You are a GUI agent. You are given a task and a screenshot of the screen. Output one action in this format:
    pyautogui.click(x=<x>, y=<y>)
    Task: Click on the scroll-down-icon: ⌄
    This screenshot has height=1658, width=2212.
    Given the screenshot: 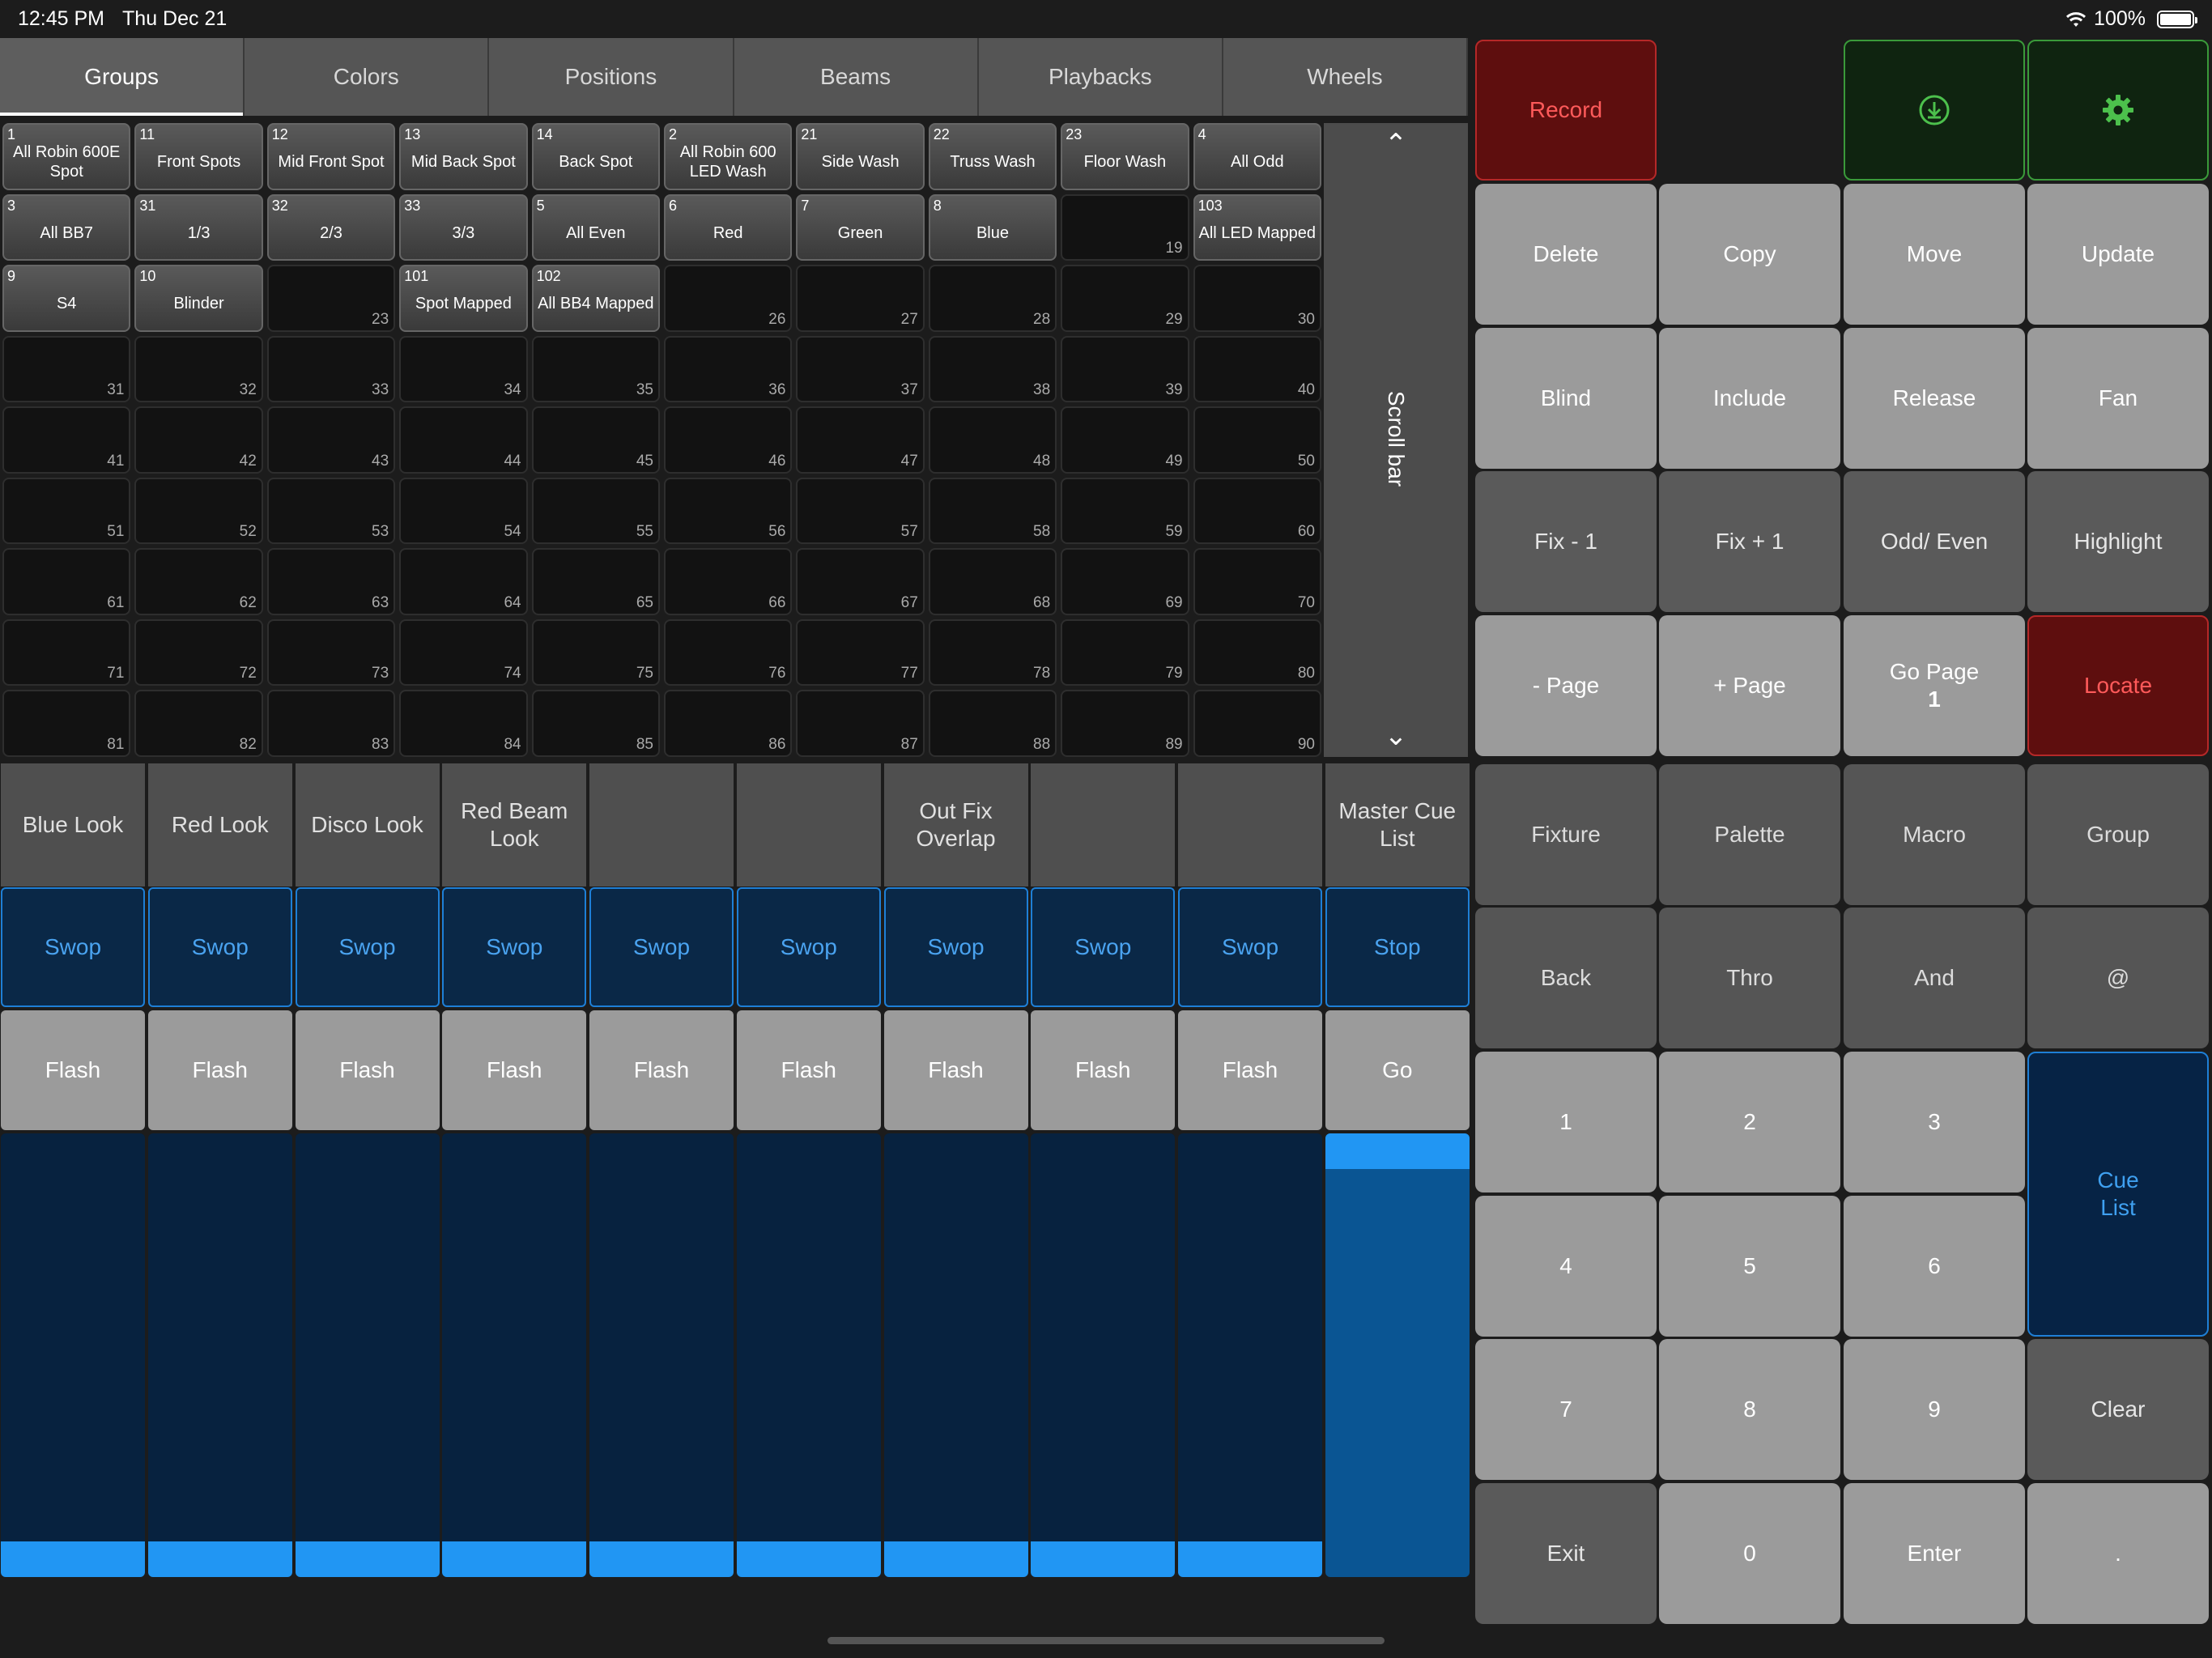 What is the action you would take?
    pyautogui.click(x=1396, y=736)
    